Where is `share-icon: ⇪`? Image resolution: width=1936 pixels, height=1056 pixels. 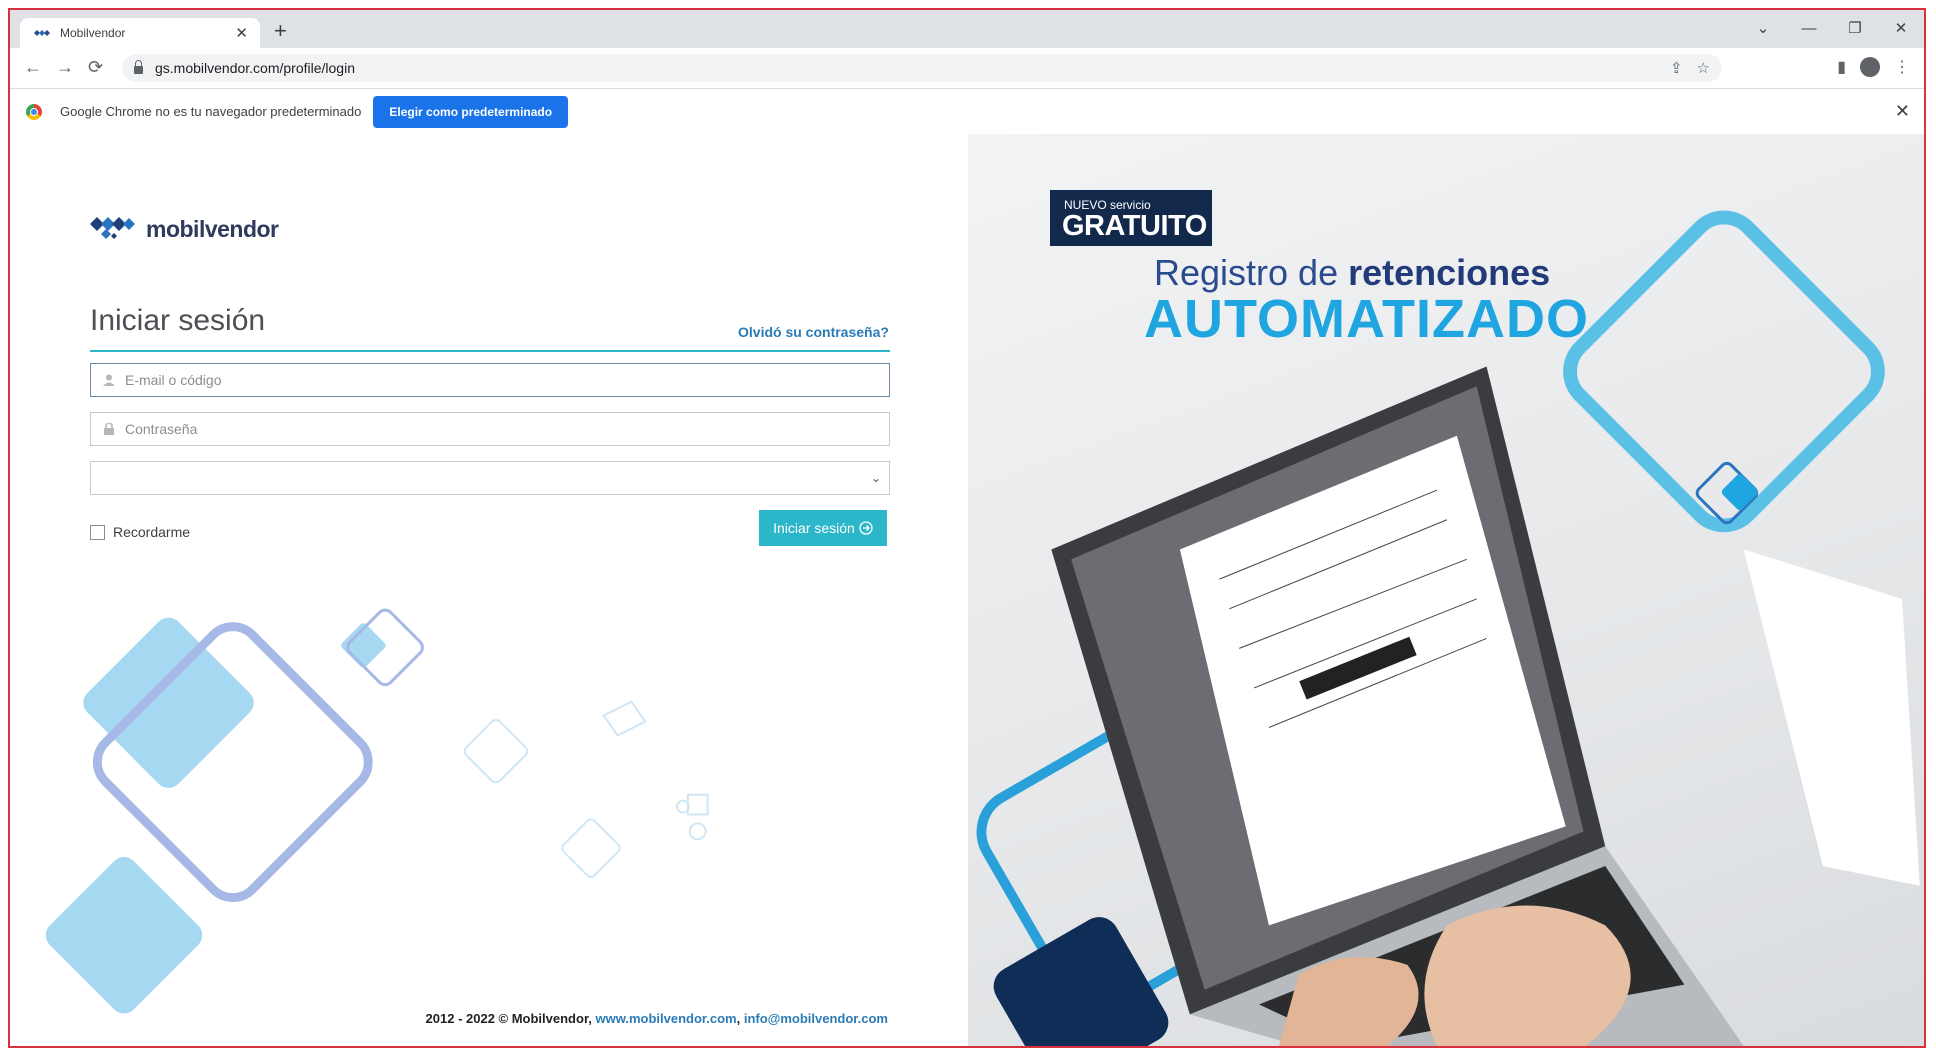
share-icon: ⇪ is located at coordinates (1676, 68).